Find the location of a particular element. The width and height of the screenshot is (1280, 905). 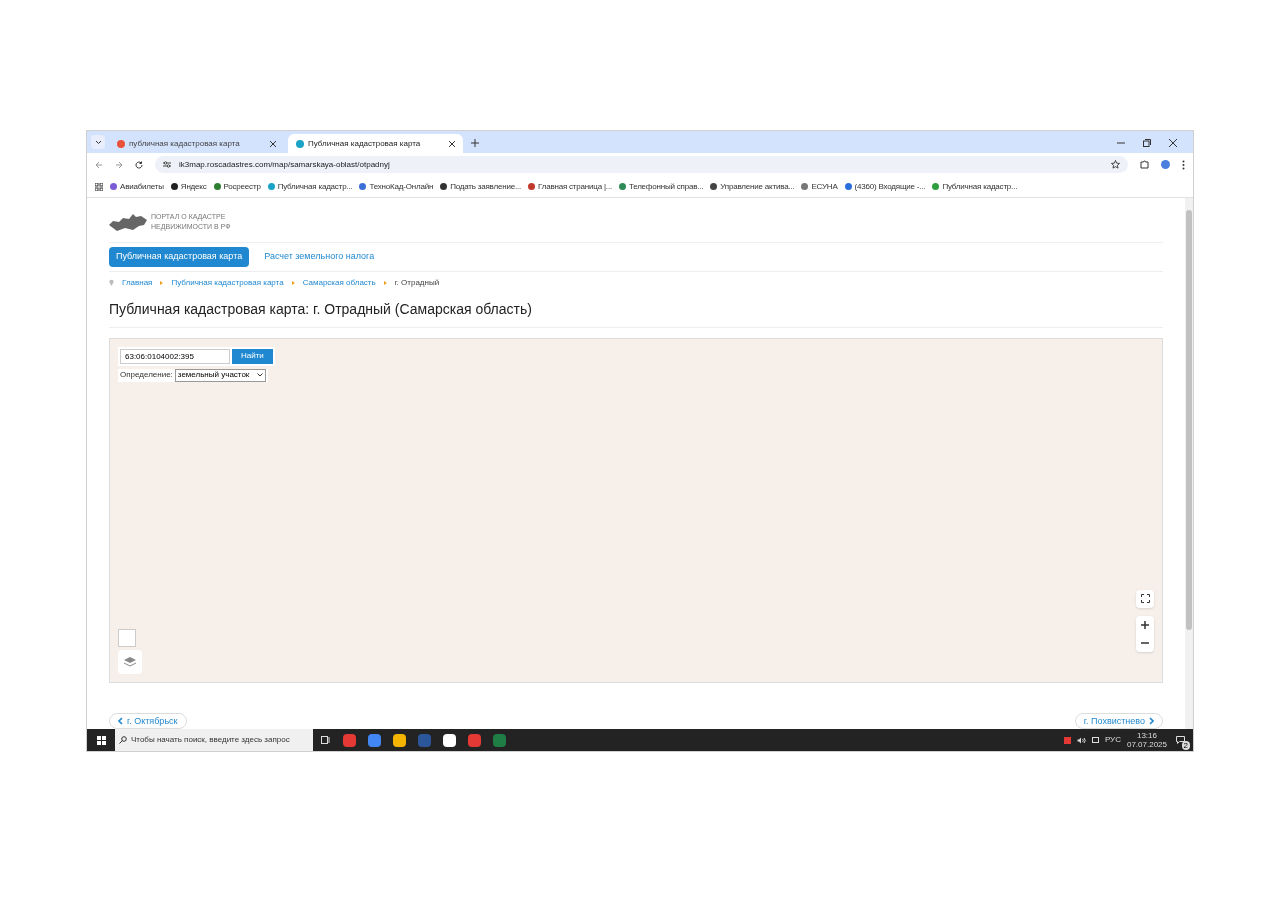

clock-time: 13:16 is located at coordinates (1146, 735).